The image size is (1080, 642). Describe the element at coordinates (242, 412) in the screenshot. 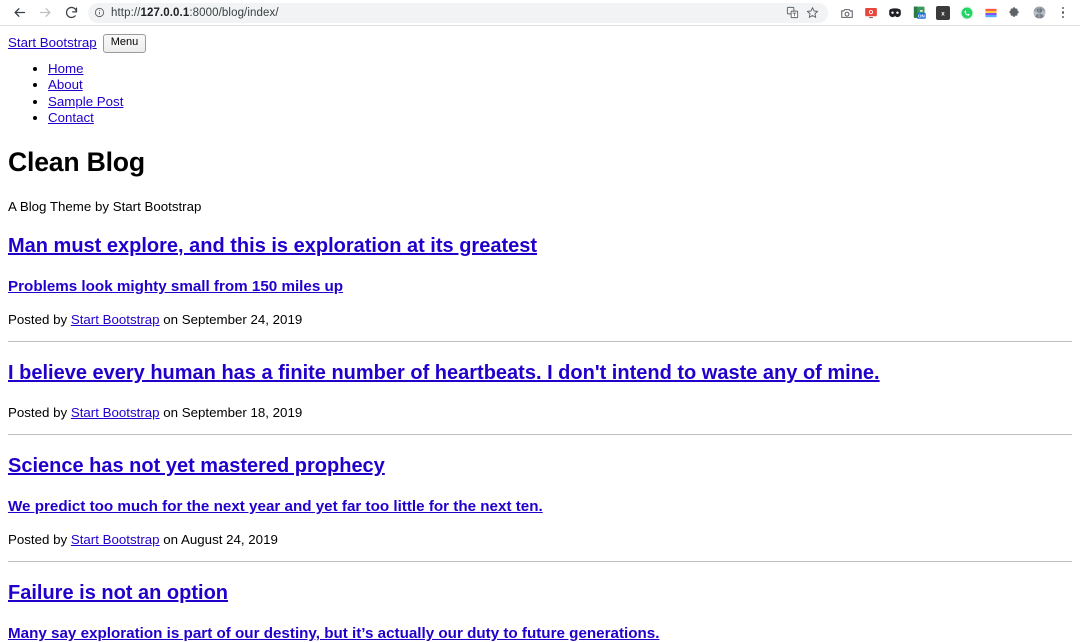

I see `post-date: September 18, 2019` at that location.